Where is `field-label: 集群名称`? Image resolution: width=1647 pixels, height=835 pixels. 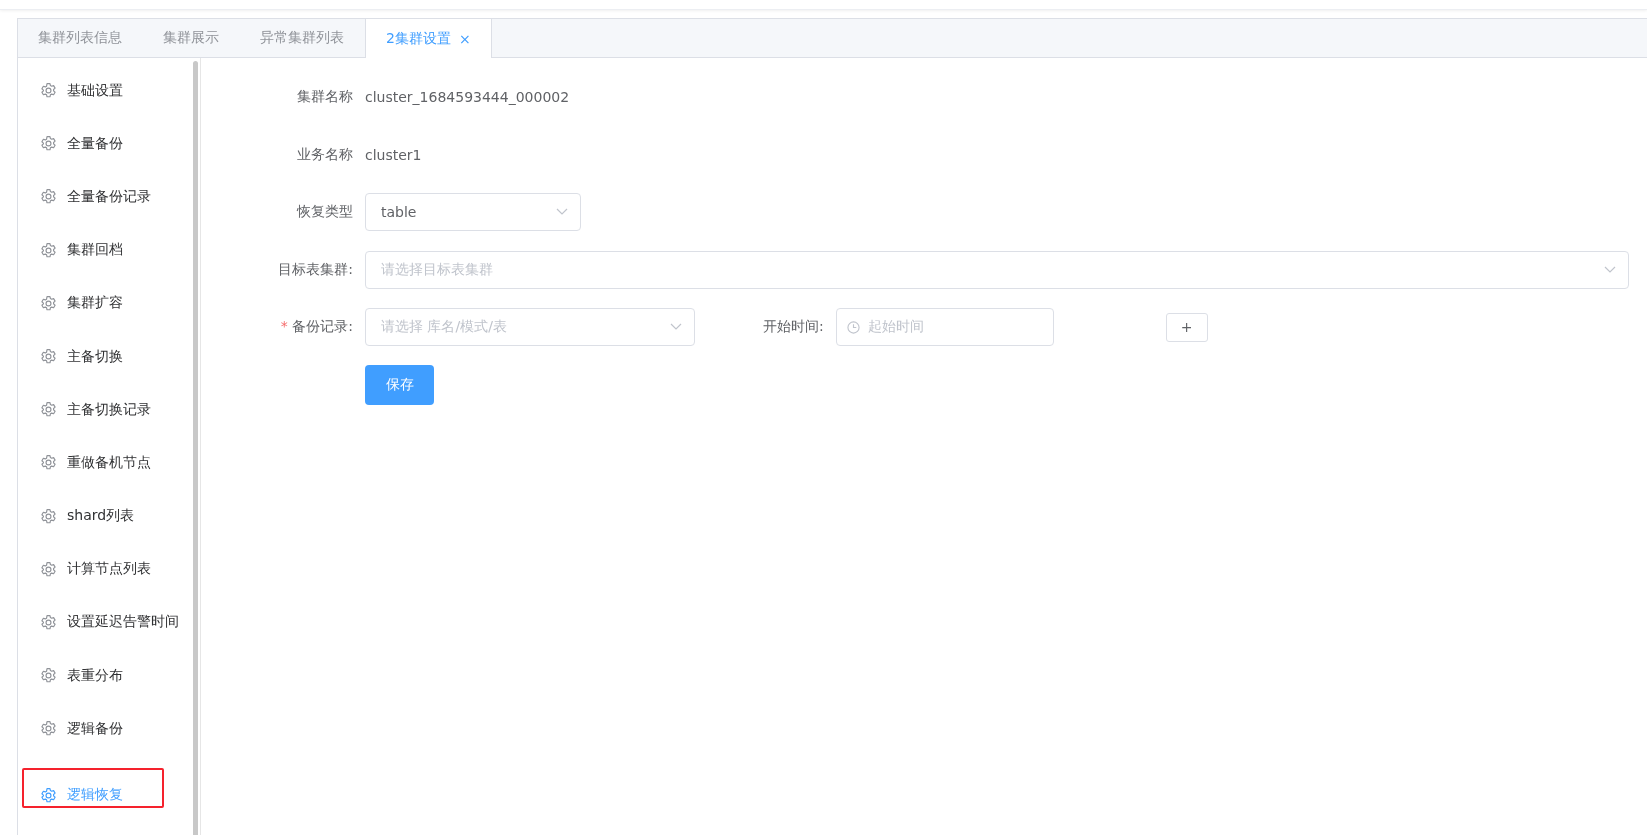 field-label: 集群名称 is located at coordinates (325, 97).